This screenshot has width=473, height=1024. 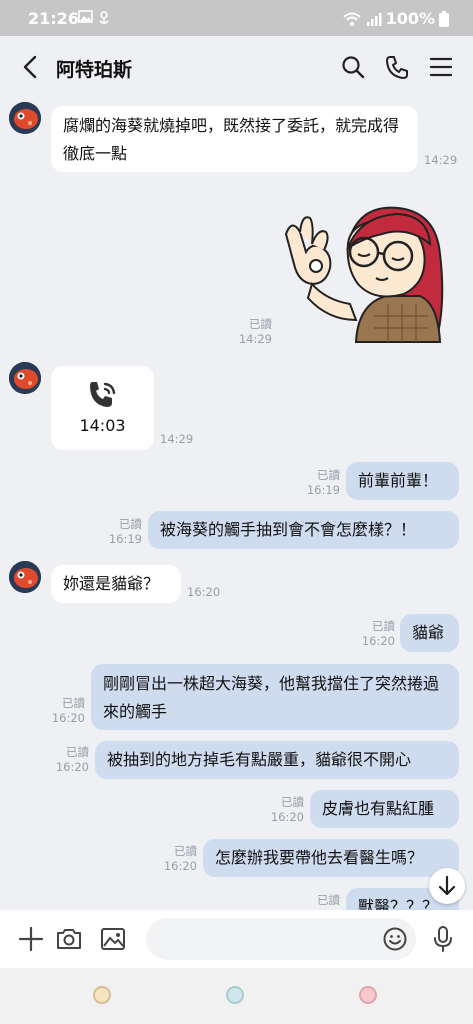 I want to click on system-navigation-bar, so click(x=236, y=996).